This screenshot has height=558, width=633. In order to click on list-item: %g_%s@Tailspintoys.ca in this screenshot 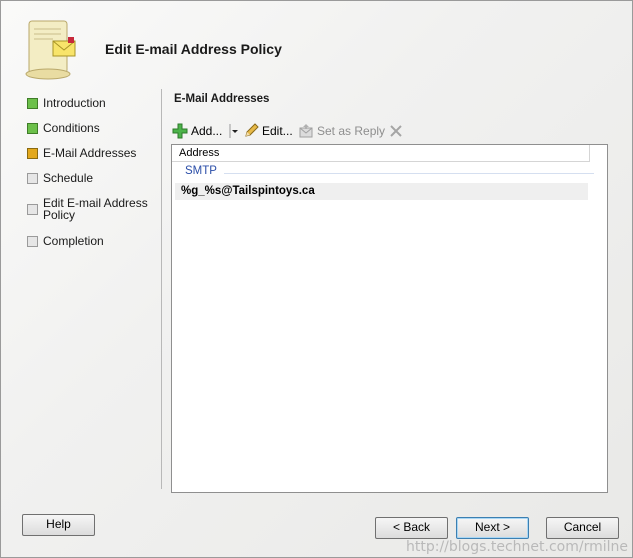, I will do `click(381, 191)`.